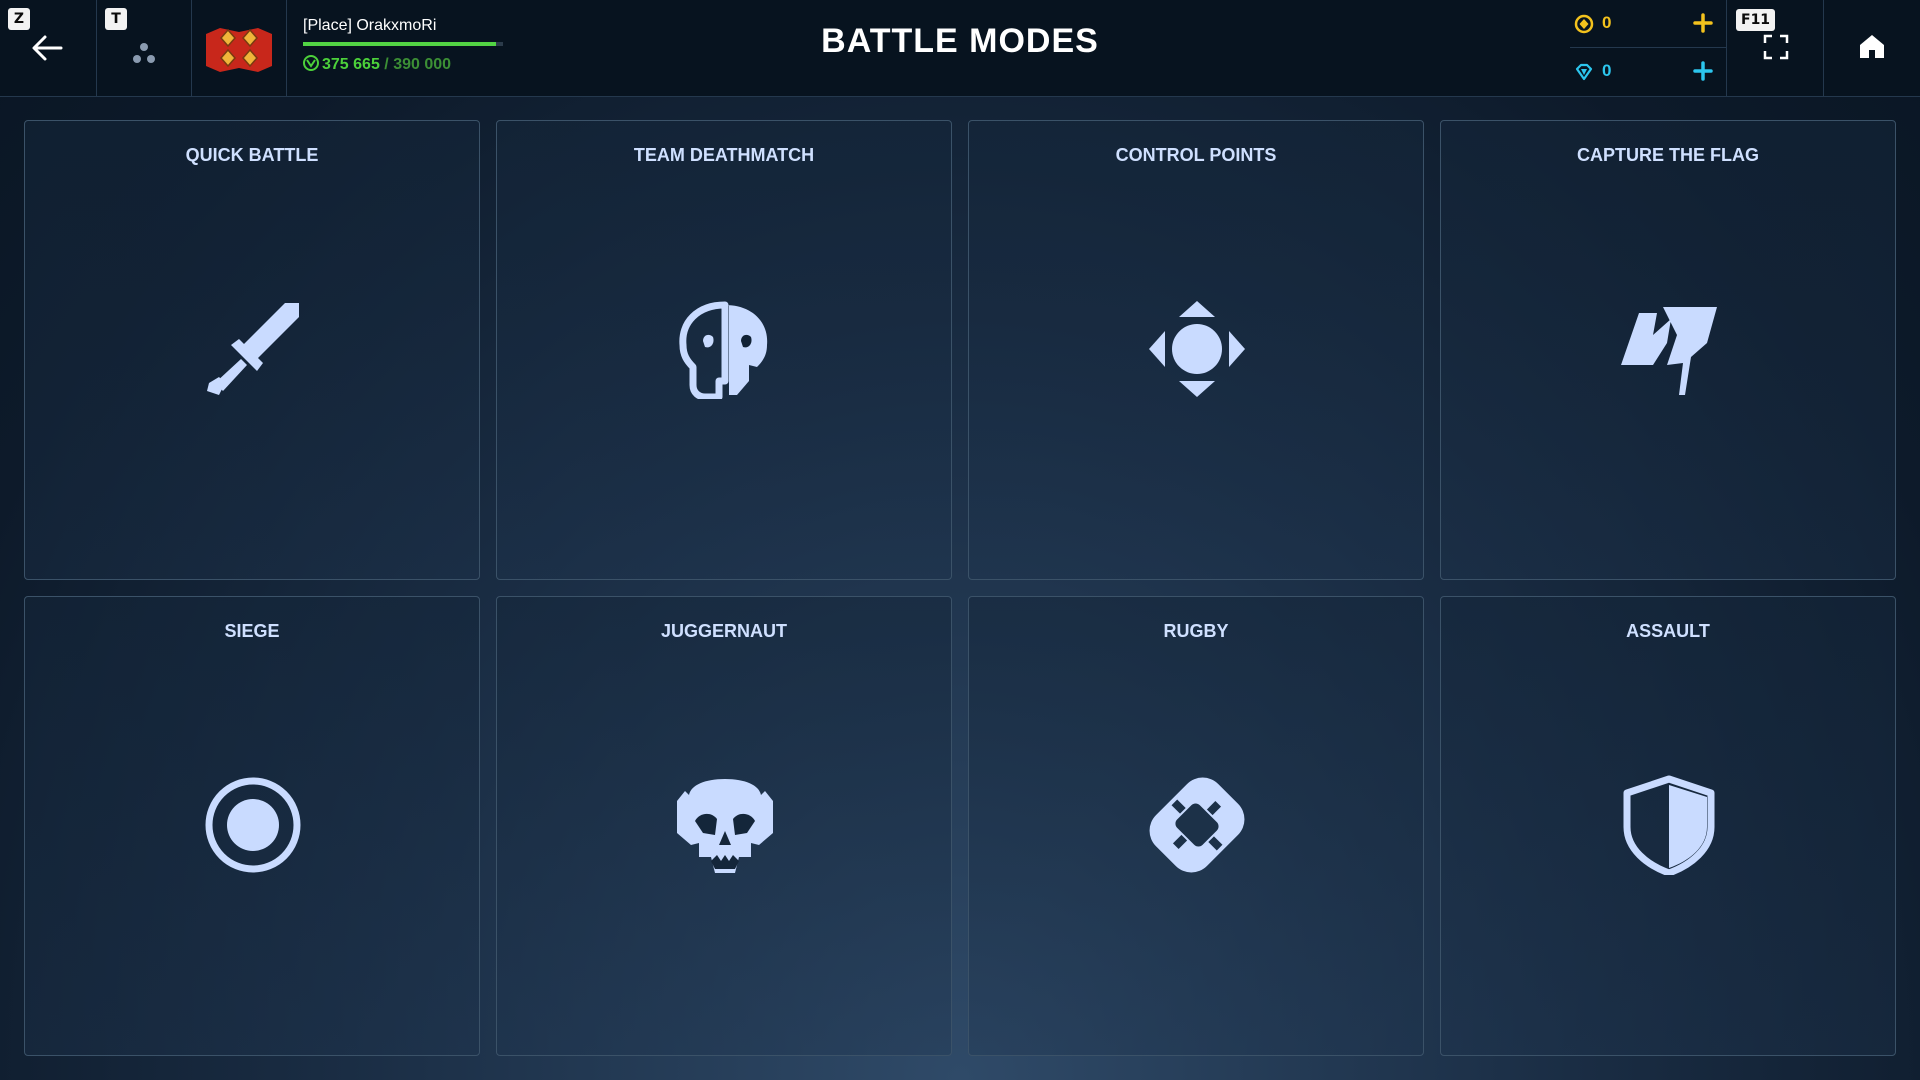  Describe the element at coordinates (116, 19) in the screenshot. I see `squad-hotkey-badge: T` at that location.